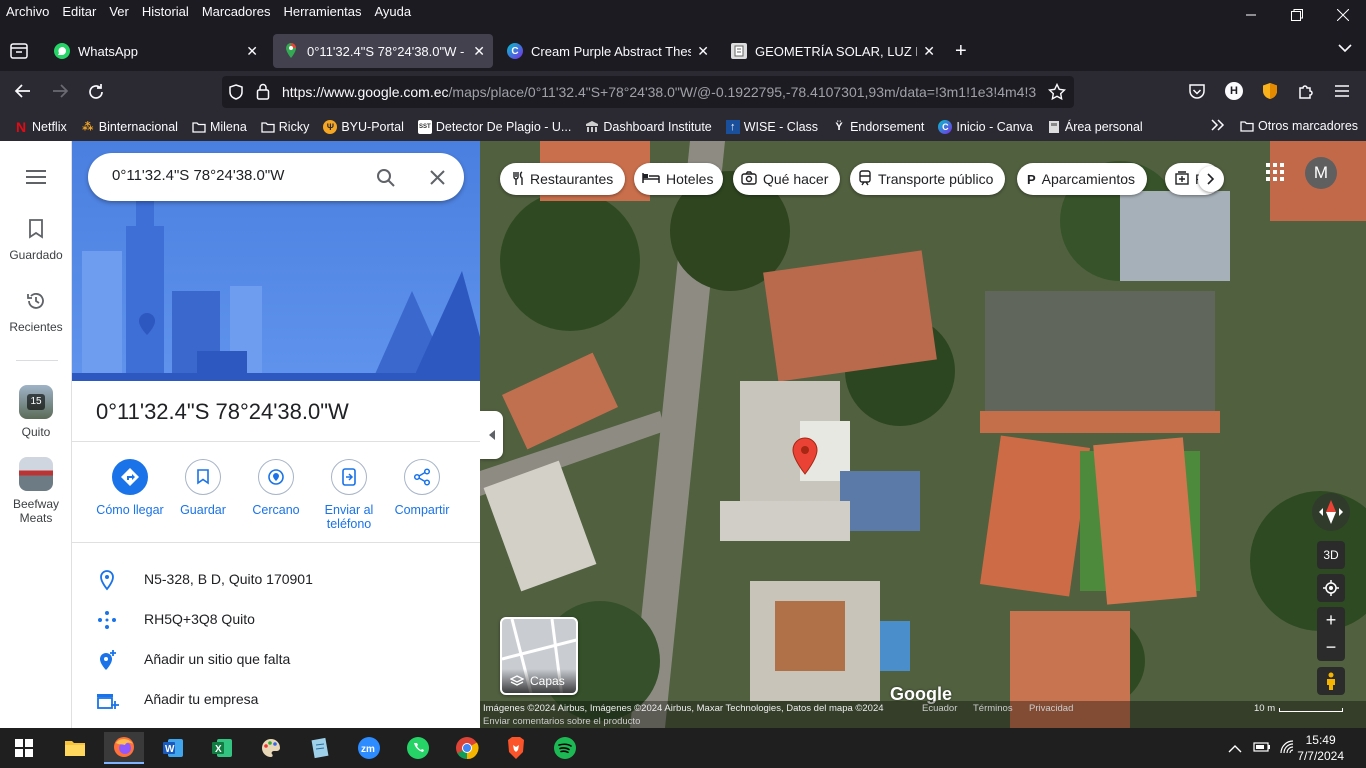 The image size is (1366, 768). What do you see at coordinates (805, 457) in the screenshot?
I see `location-marker-icon` at bounding box center [805, 457].